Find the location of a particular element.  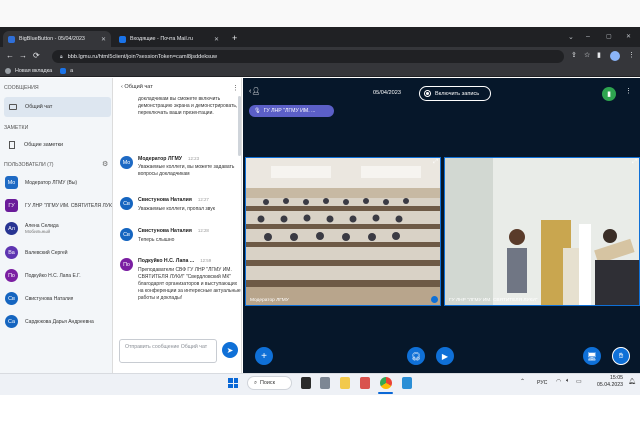

send-message-button: ➤ is located at coordinates (230, 350).